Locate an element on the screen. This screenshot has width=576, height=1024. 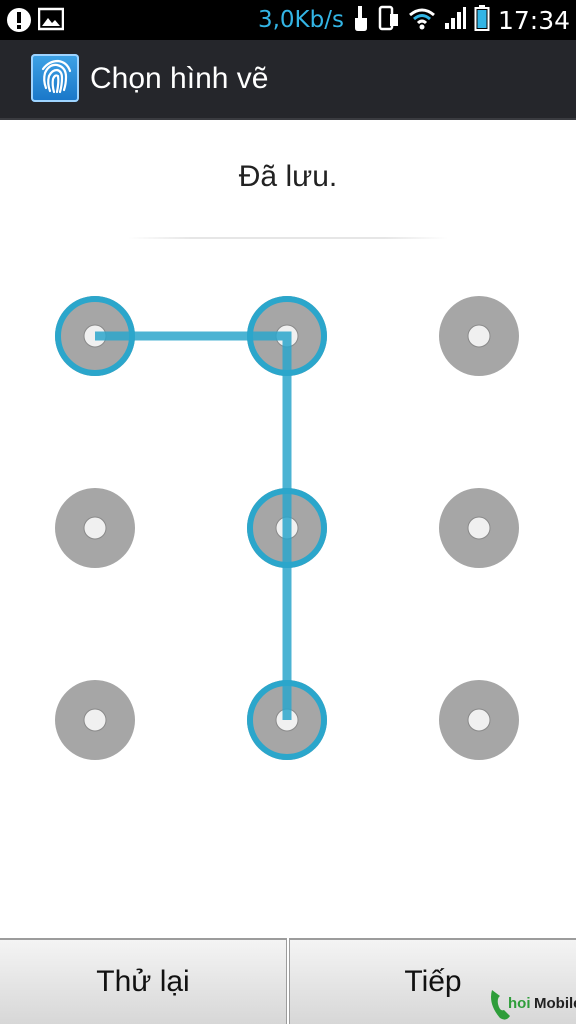
action-bar: Chọn hình vẽ is located at coordinates (288, 80).